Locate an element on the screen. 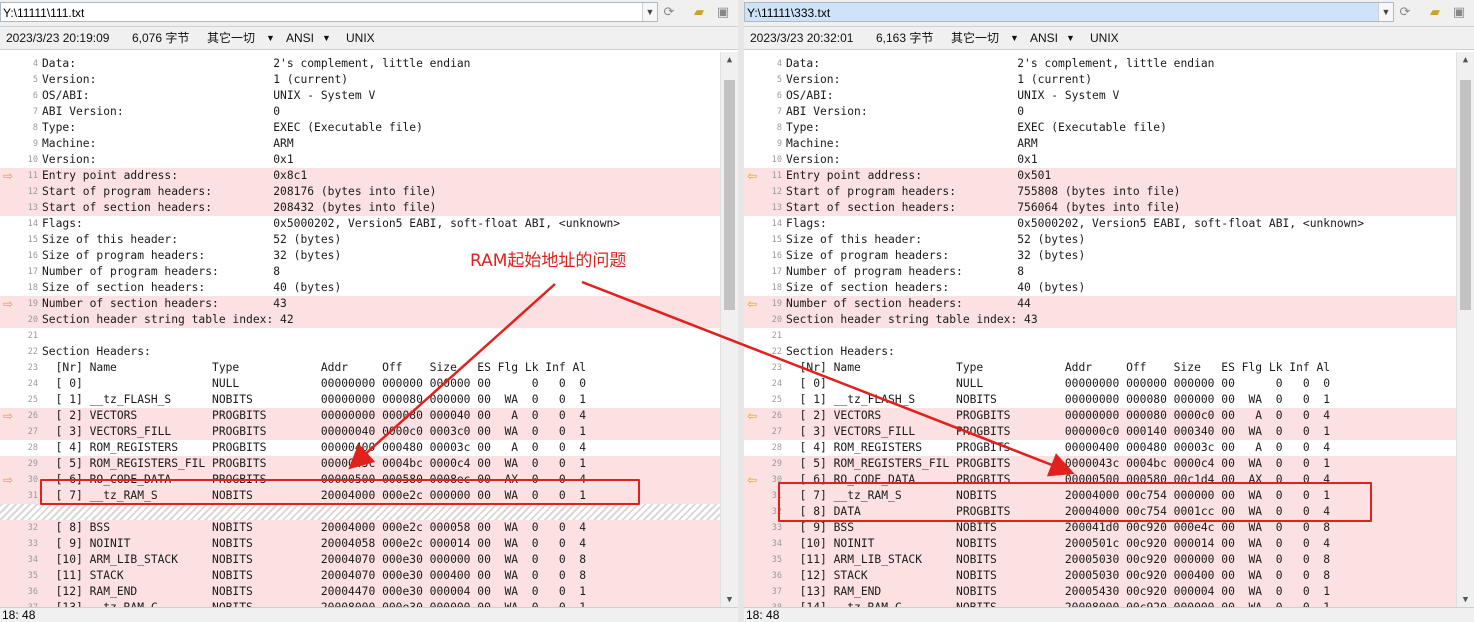  text-line: 9 Machine: ARM is located at coordinates (1100, 144).